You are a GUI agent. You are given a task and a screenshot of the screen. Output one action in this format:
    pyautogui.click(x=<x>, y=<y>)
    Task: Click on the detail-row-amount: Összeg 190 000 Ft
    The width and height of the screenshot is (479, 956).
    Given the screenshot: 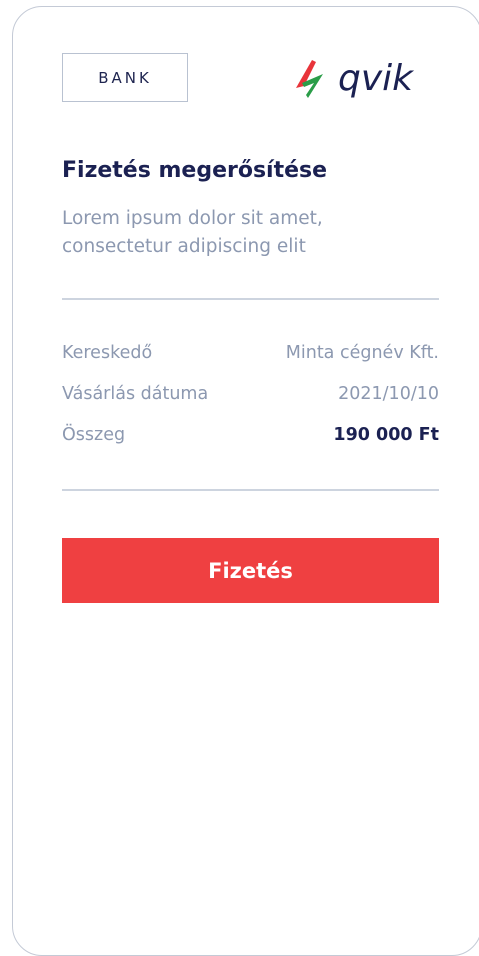 What is the action you would take?
    pyautogui.click(x=250, y=435)
    